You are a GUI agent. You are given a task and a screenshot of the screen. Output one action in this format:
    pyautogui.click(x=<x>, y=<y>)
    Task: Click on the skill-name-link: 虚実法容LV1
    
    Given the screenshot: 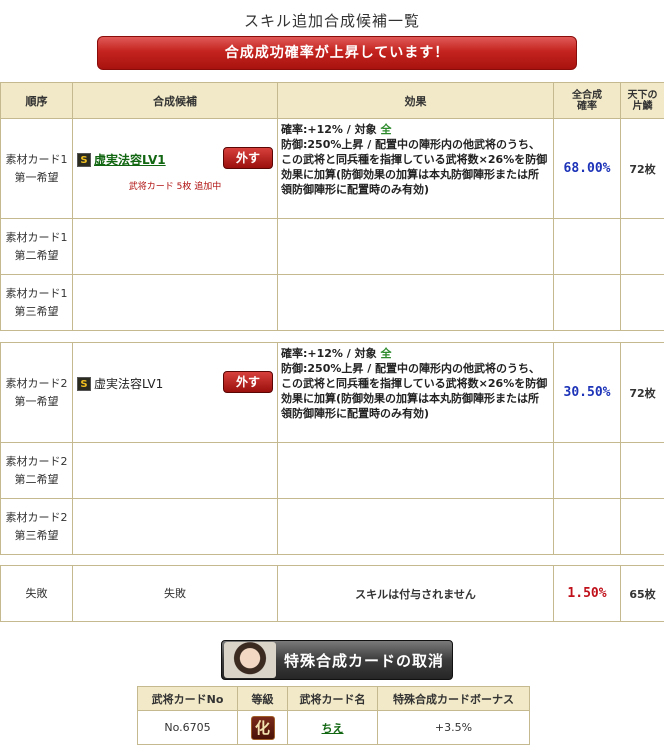 What is the action you would take?
    pyautogui.click(x=130, y=159)
    